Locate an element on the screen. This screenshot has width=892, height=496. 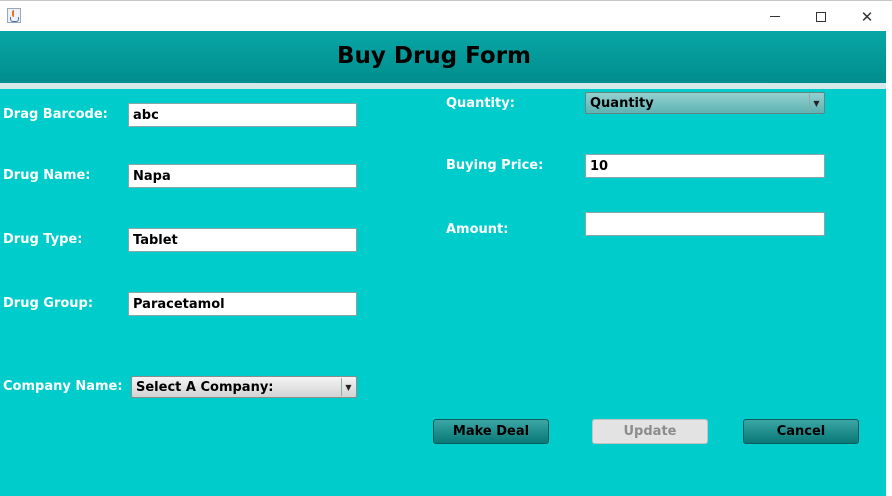
company-select: Select A Company: ▼ is located at coordinates (244, 387).